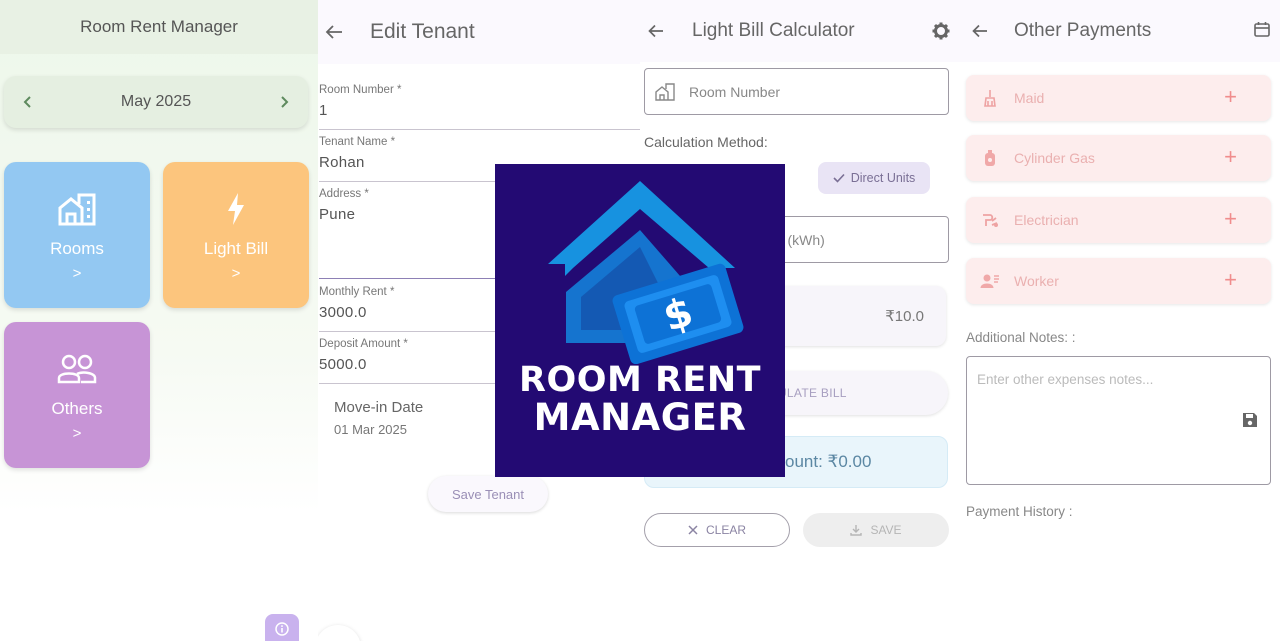 The height and width of the screenshot is (641, 1280). I want to click on logo-text-line2: MANAGER, so click(640, 417).